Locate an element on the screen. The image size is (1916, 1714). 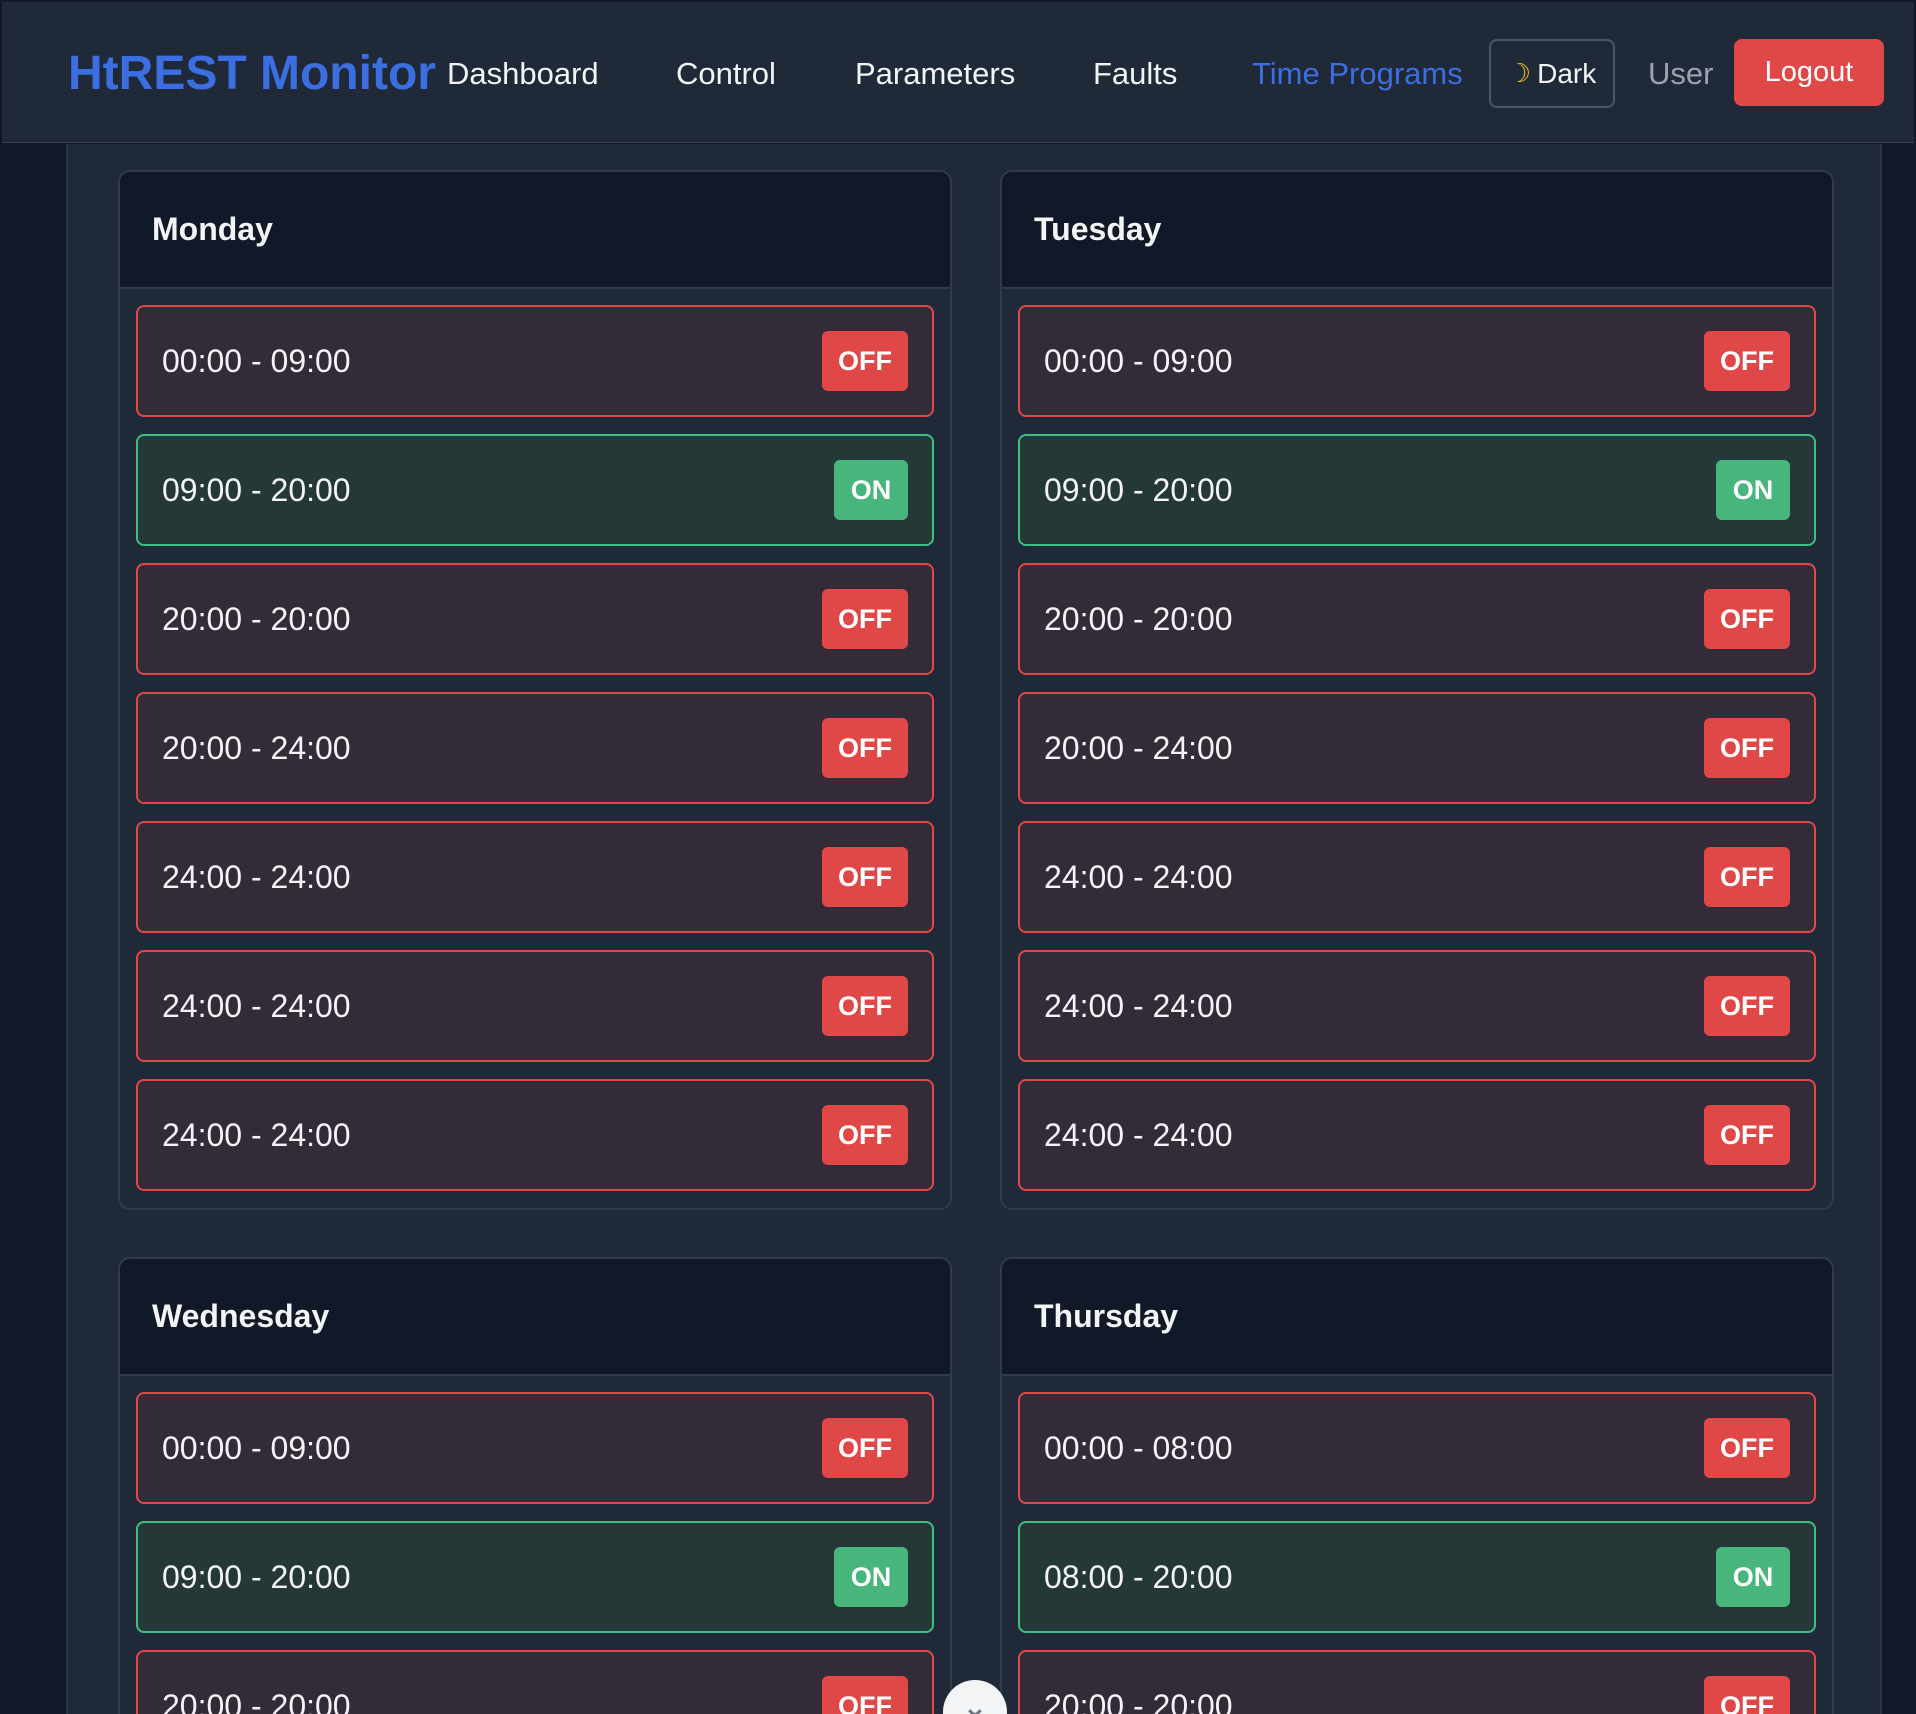
nav-time-programs: Time Programs is located at coordinates (1357, 74).